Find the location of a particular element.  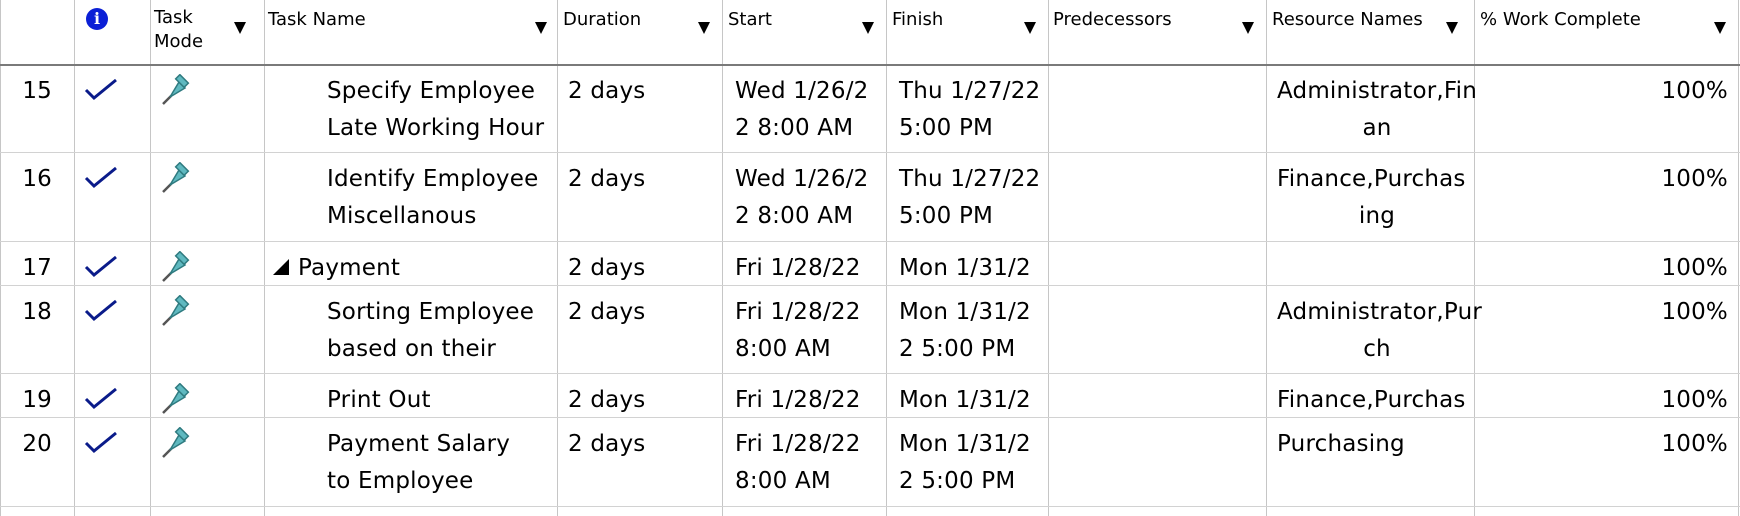

resource-cell: Administrator,Fin is located at coordinates (1382, 91).